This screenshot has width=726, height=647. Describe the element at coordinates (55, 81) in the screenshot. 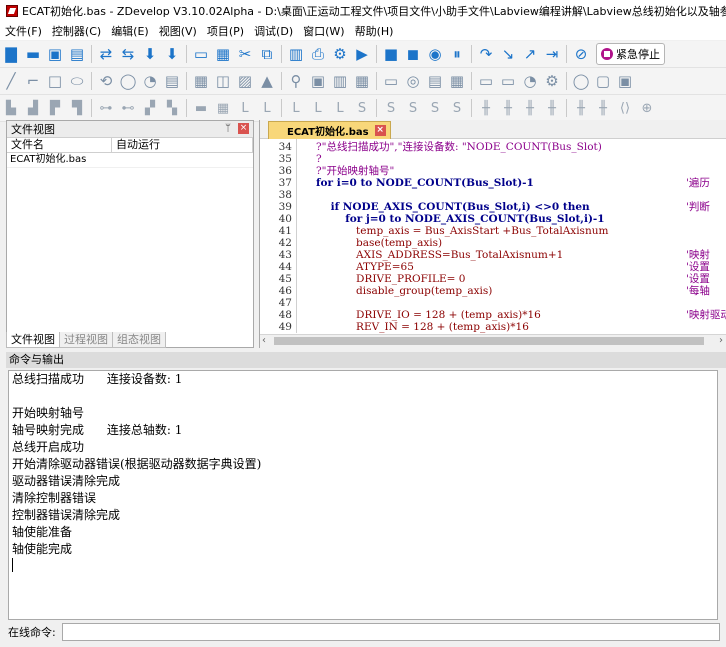

I see `rect-icon: □` at that location.